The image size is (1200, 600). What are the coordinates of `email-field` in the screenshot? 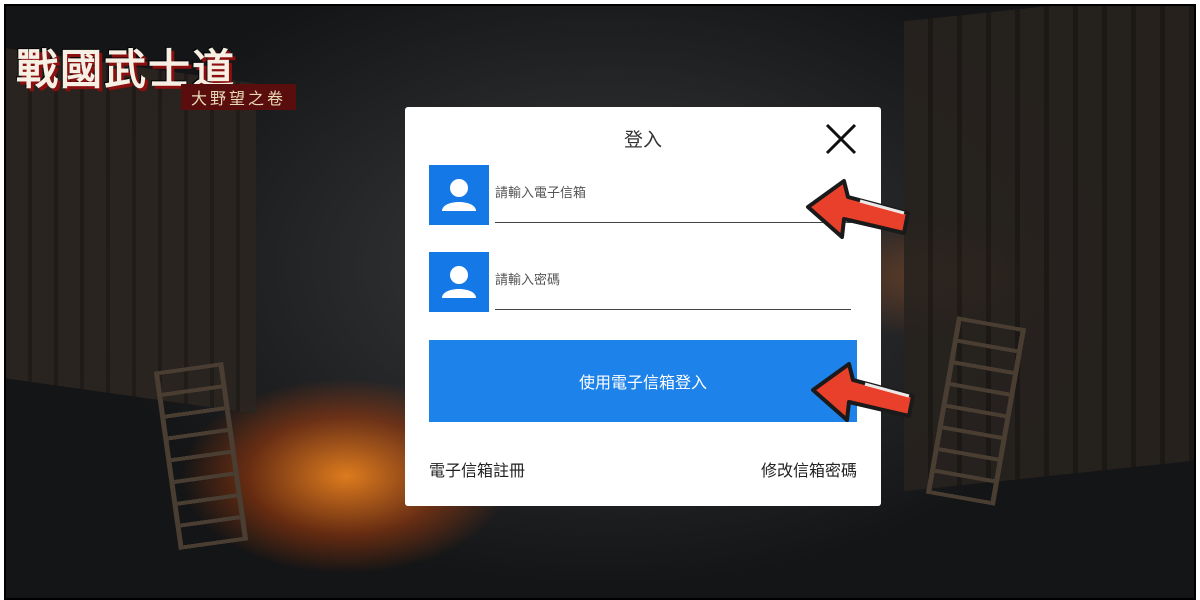 It's located at (673, 194).